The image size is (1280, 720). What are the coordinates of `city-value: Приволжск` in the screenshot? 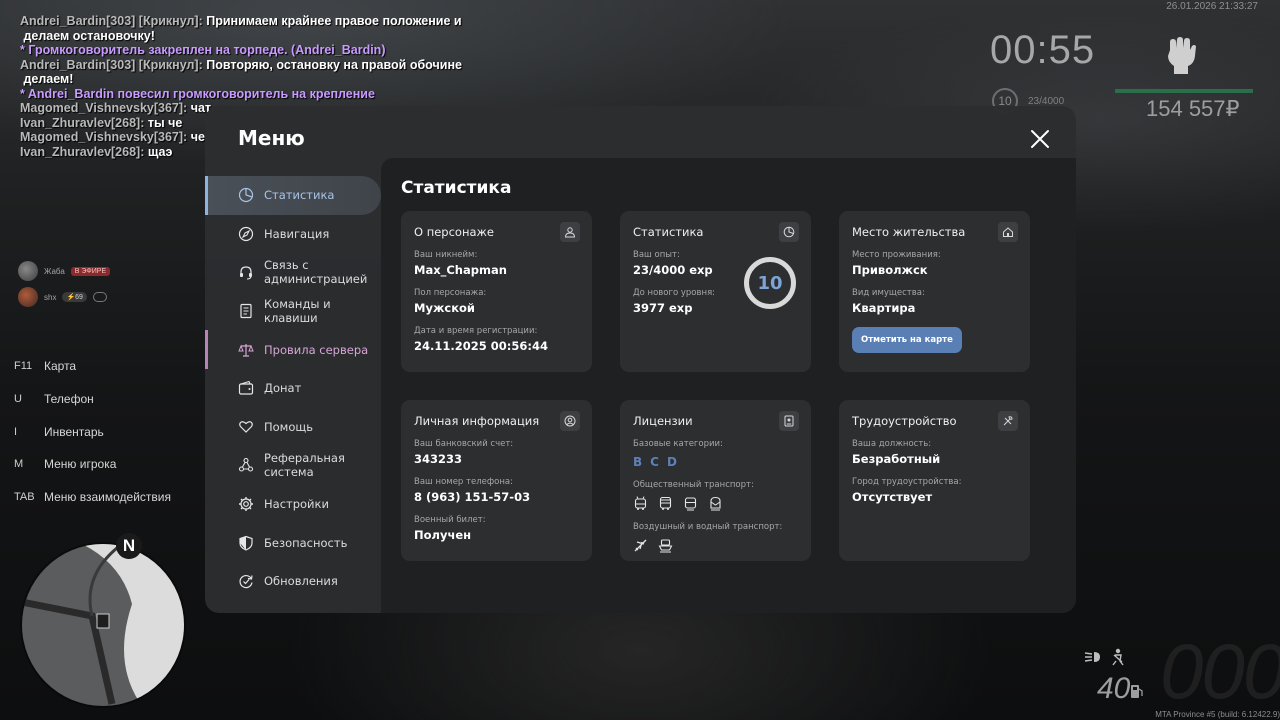 It's located at (890, 270).